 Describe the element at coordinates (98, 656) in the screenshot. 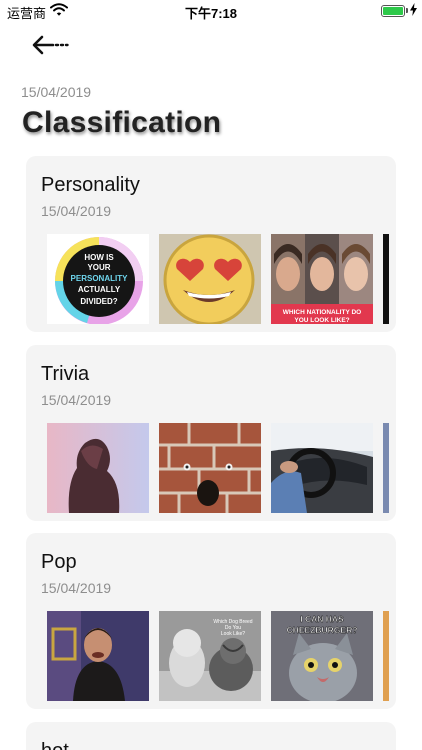

I see `tv-actor-thumb` at that location.